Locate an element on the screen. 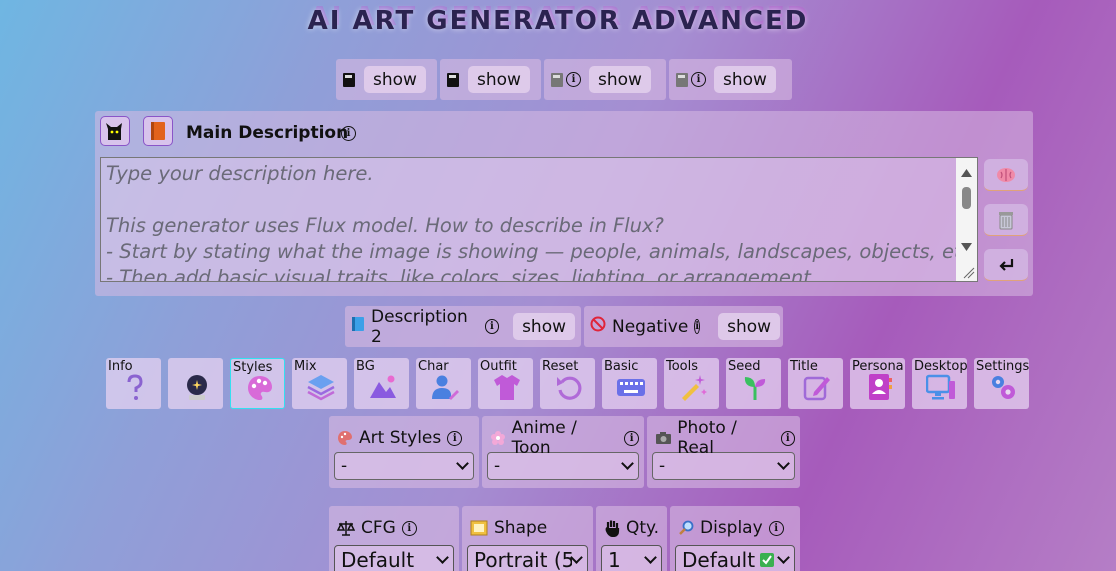 The image size is (1116, 571). display-group: Display i Default is located at coordinates (735, 538).